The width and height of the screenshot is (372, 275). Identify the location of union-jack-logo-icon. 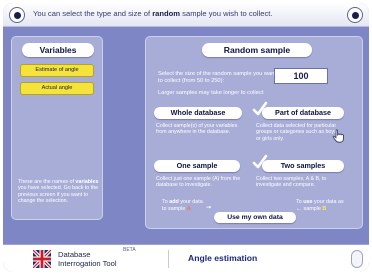
(42, 259).